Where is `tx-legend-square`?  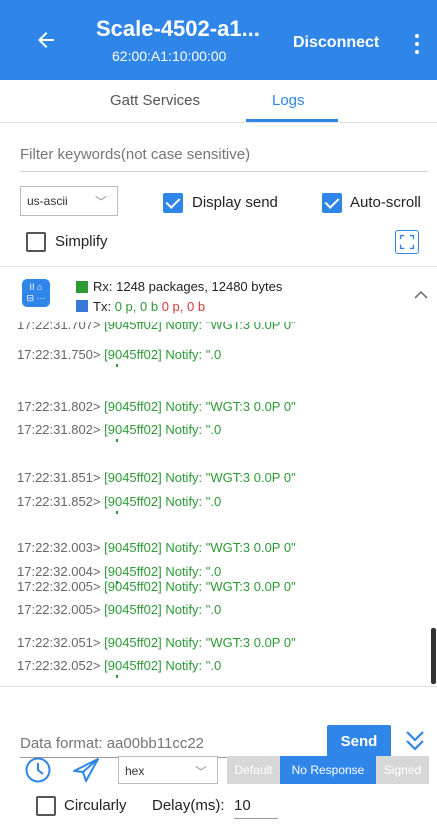 tx-legend-square is located at coordinates (82, 306).